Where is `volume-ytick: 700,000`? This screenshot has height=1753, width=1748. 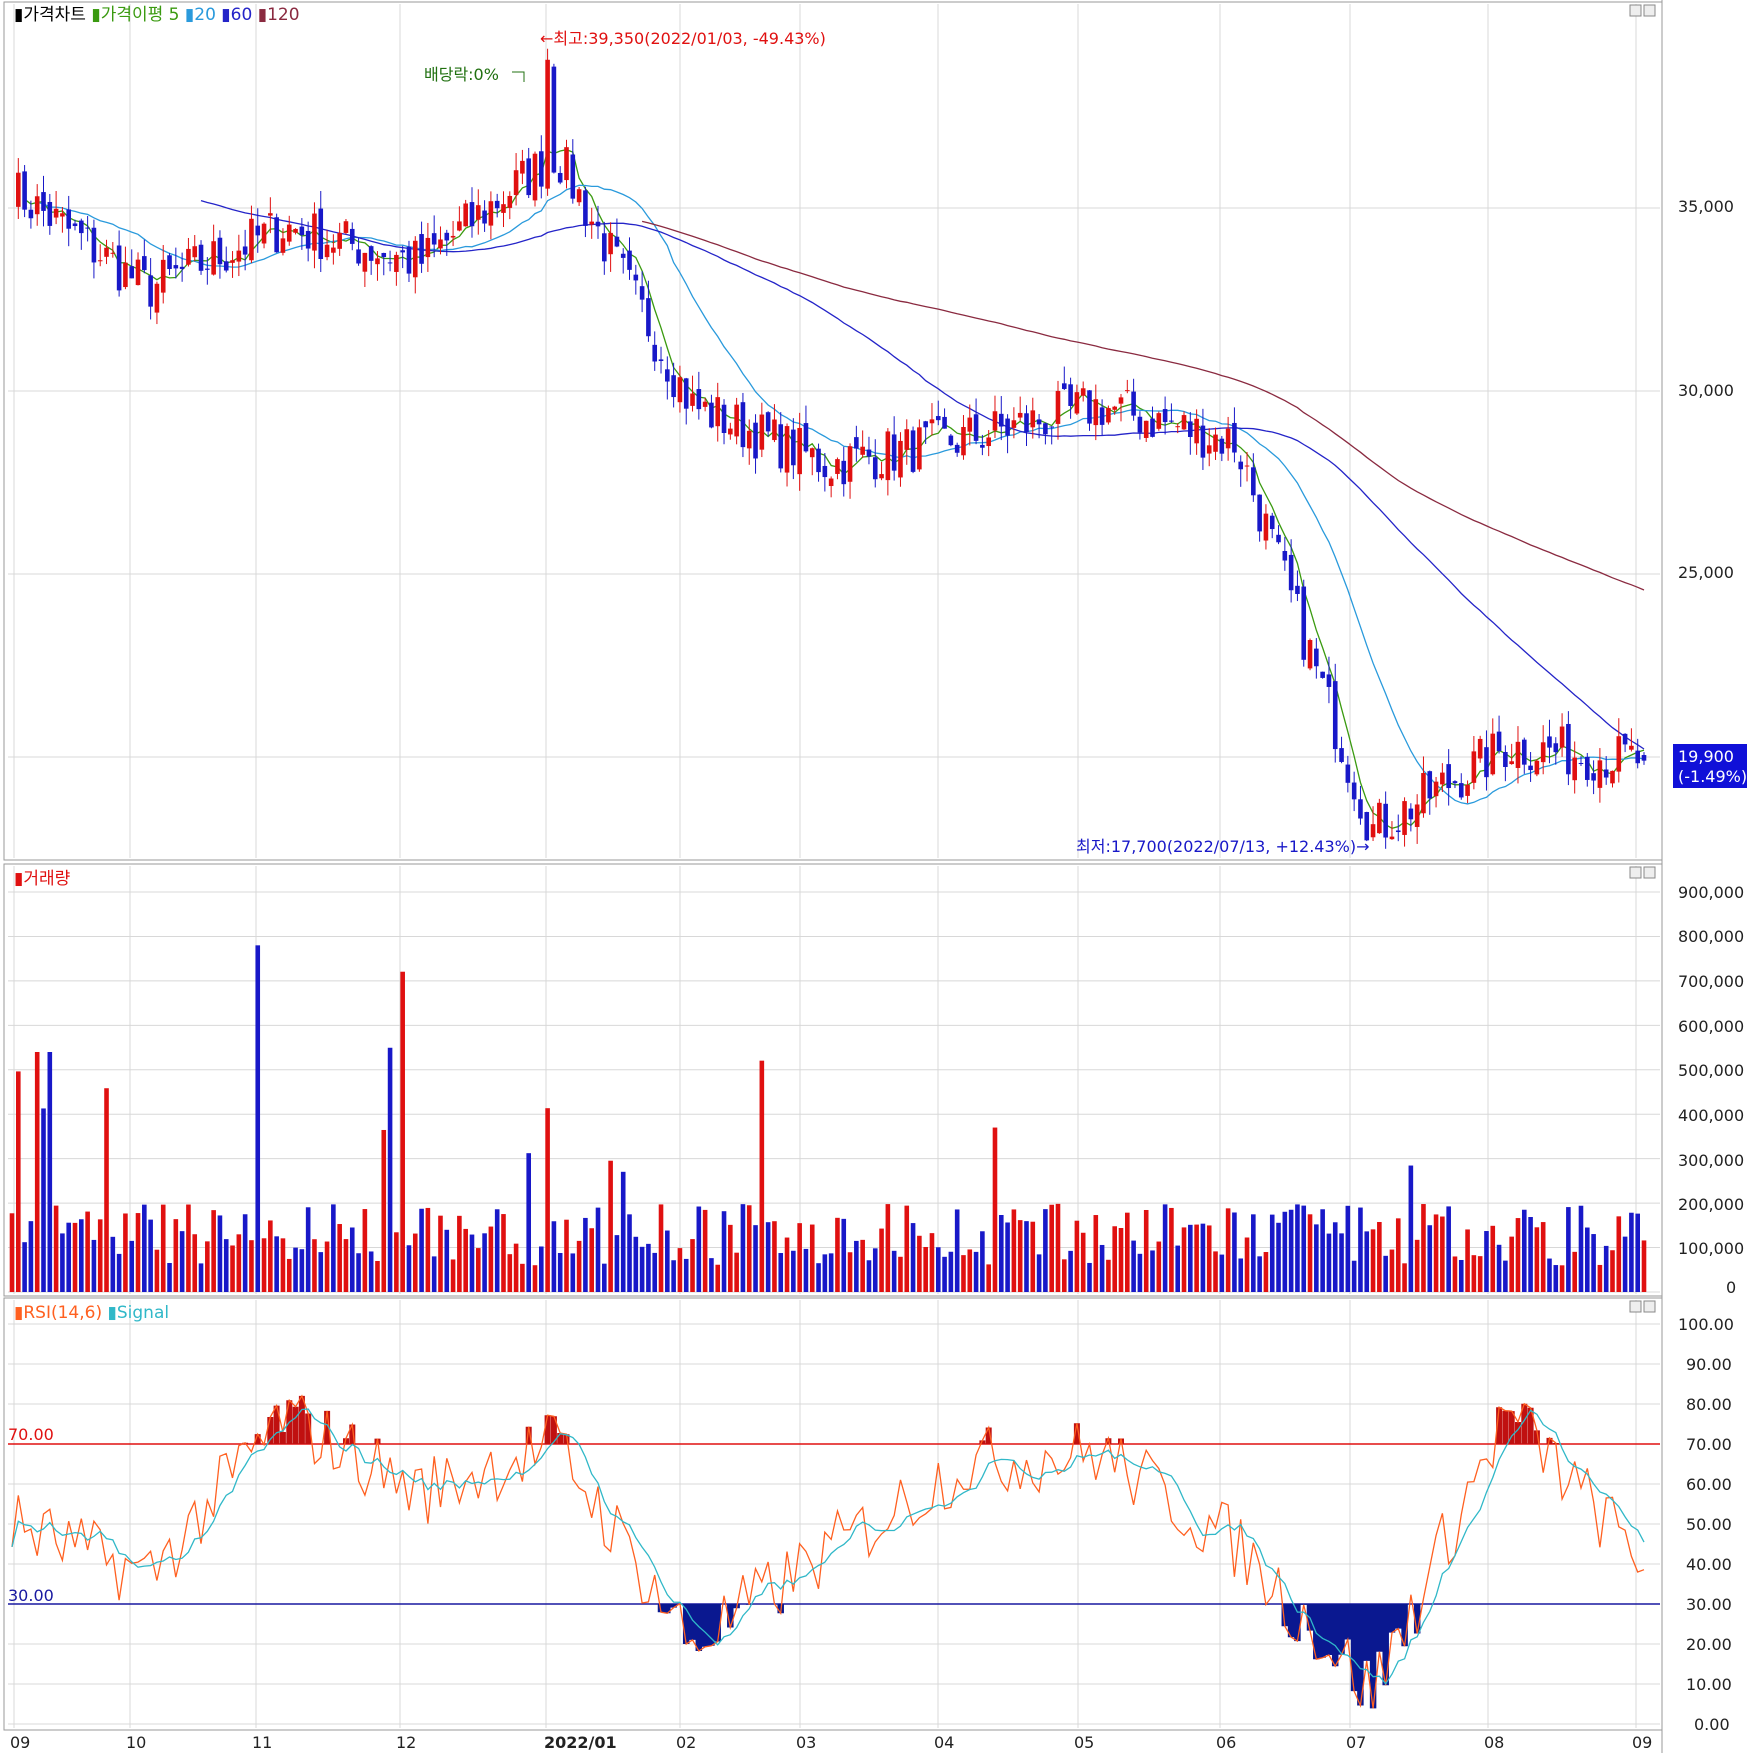
volume-ytick: 700,000 is located at coordinates (1711, 981).